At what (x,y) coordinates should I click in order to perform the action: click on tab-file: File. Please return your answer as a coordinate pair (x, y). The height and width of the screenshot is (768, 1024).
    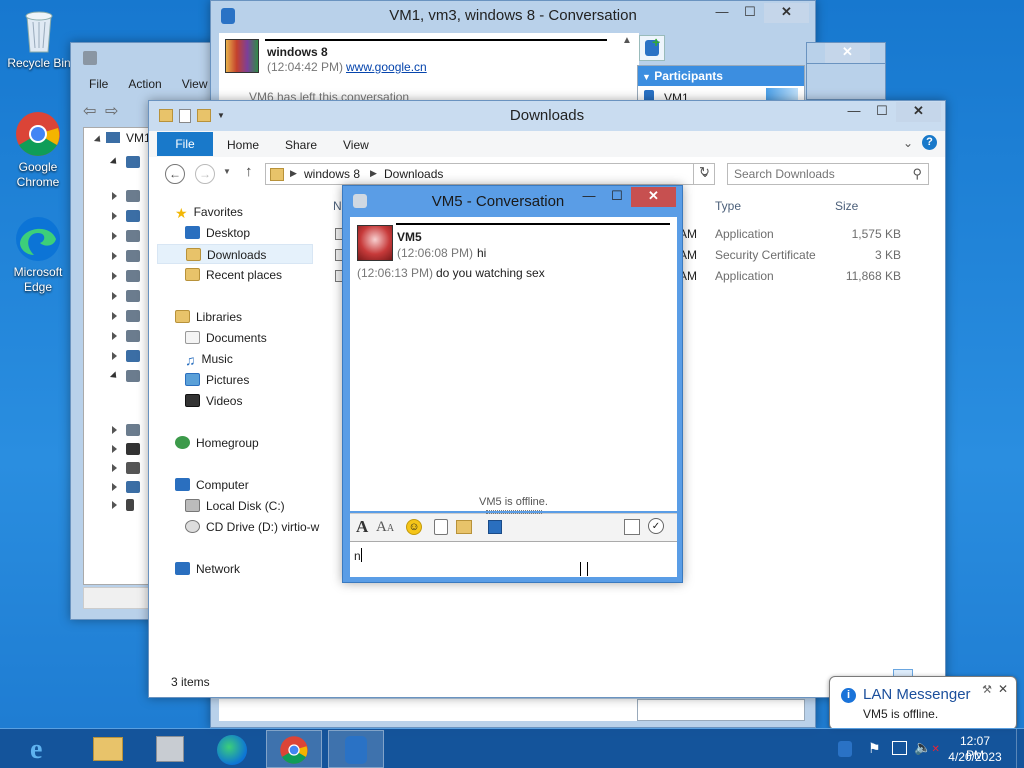
    Looking at the image, I should click on (185, 144).